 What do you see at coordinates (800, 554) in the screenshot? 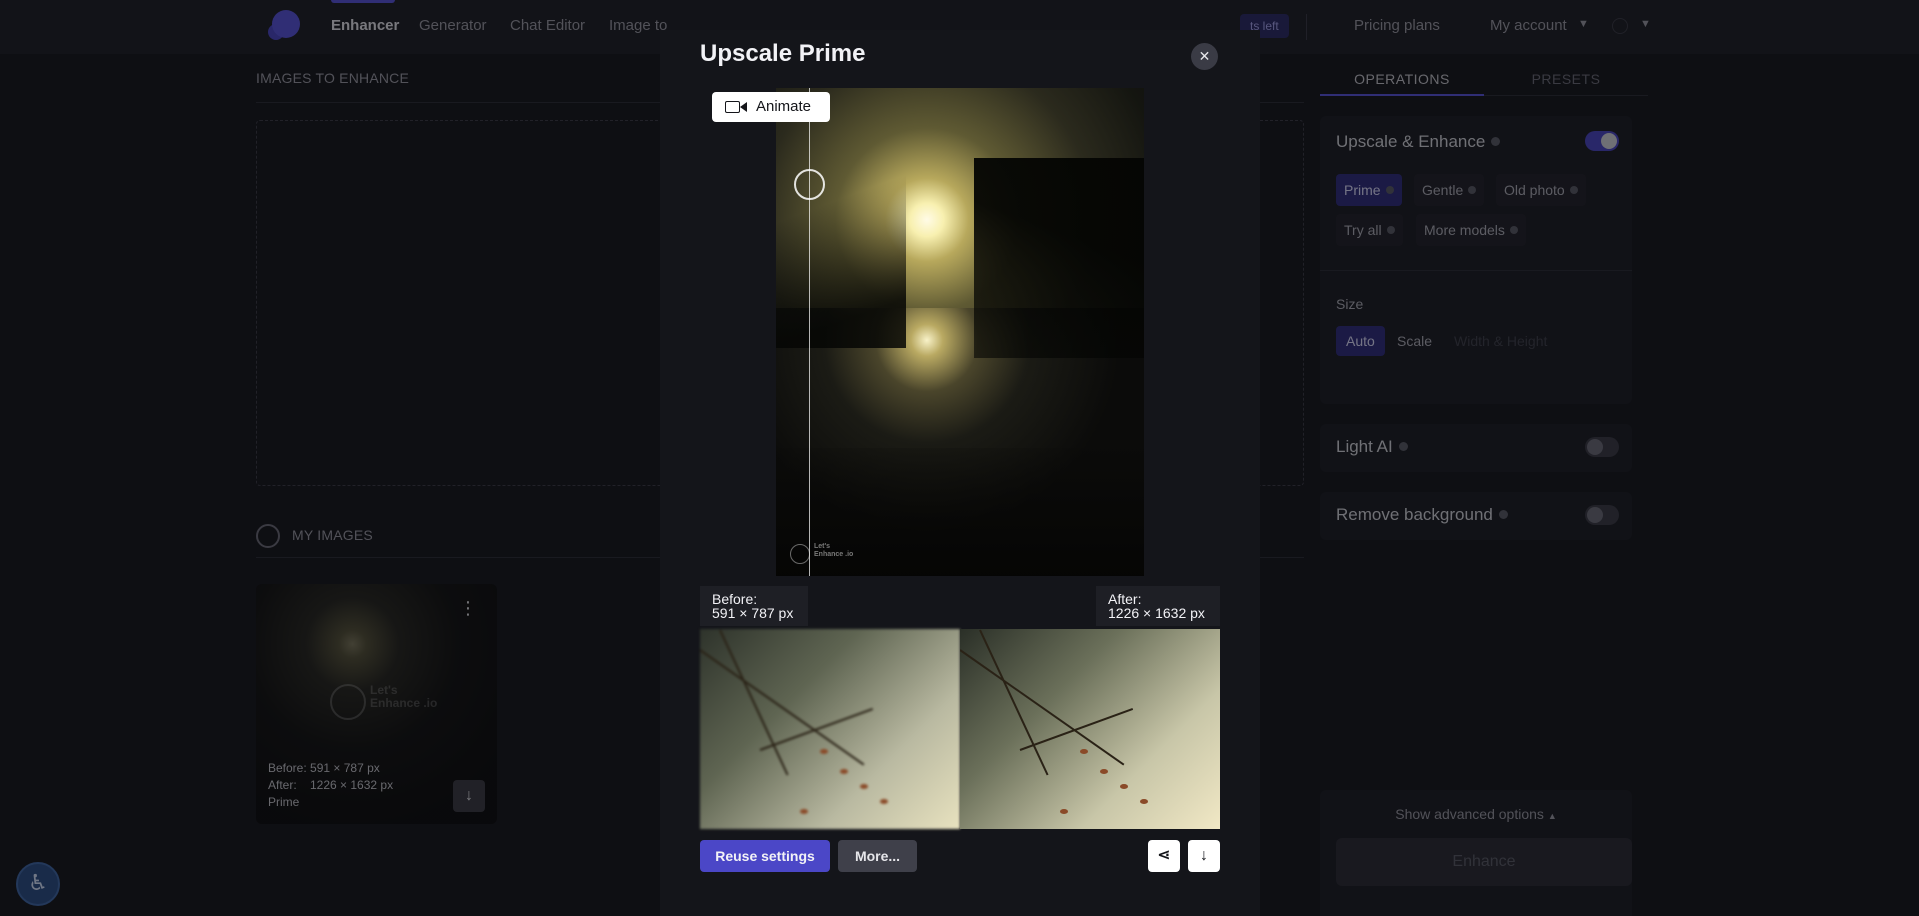
I see `watermark-logo` at bounding box center [800, 554].